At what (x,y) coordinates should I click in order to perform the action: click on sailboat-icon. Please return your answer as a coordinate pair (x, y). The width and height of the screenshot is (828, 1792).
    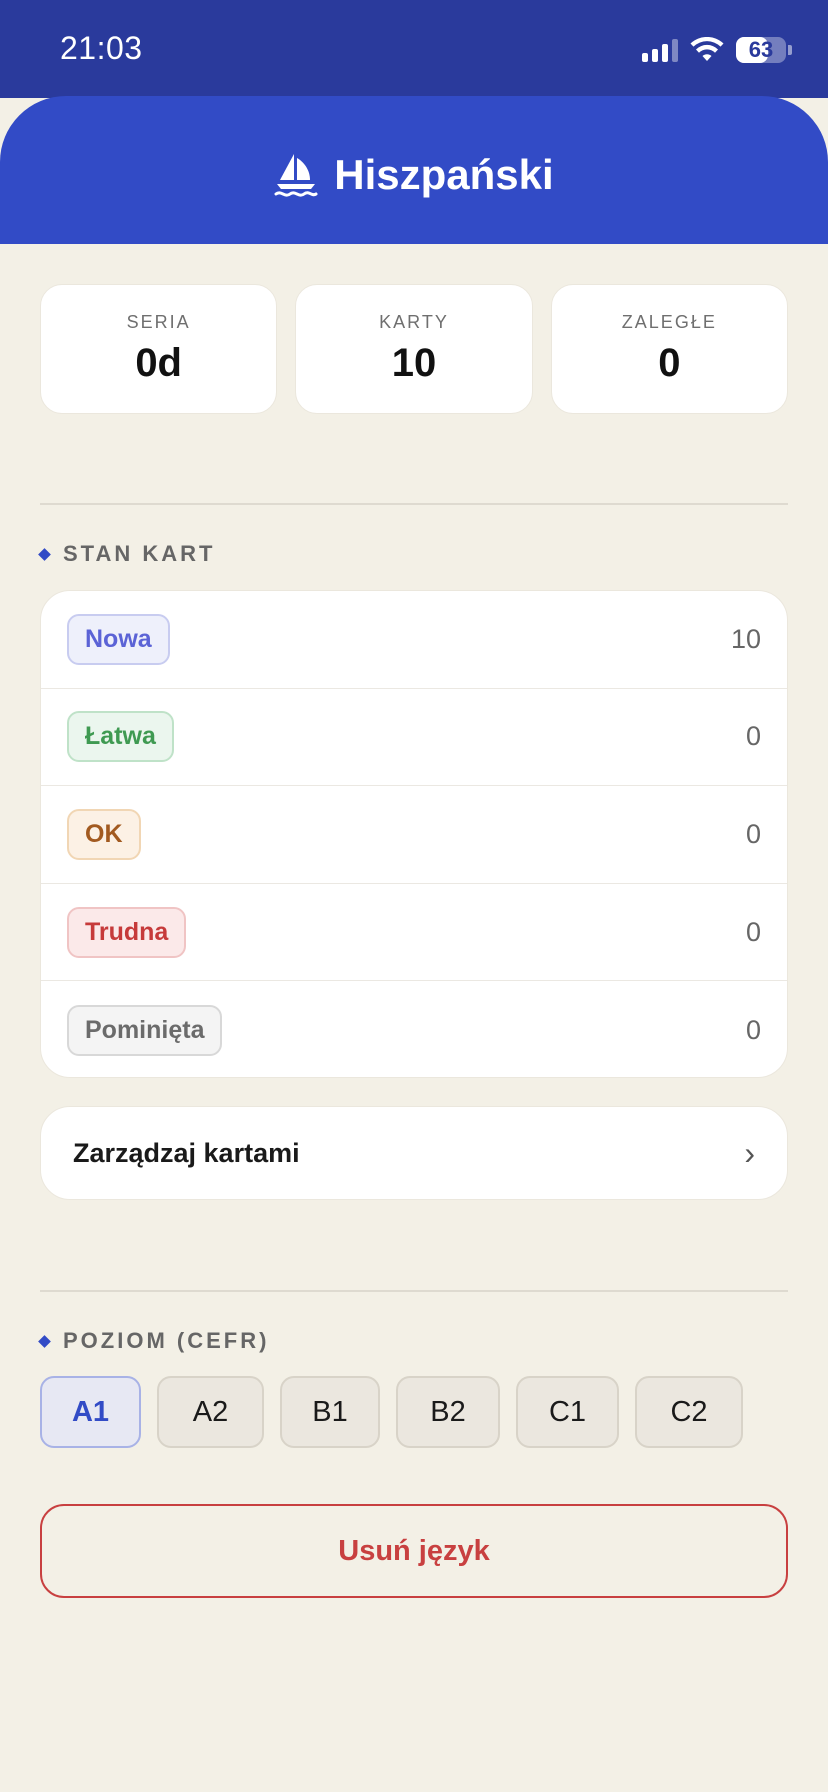
    Looking at the image, I should click on (296, 175).